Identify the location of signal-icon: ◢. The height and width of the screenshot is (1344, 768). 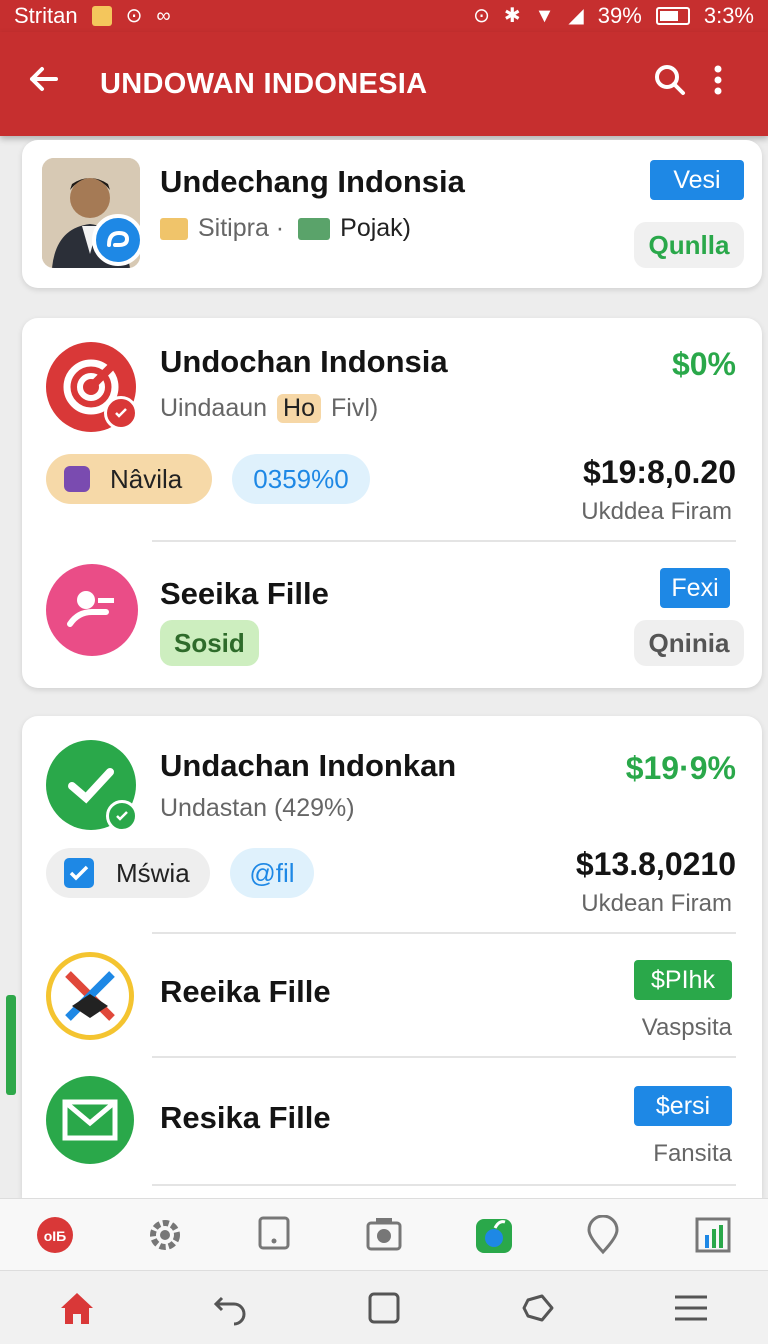
(576, 16).